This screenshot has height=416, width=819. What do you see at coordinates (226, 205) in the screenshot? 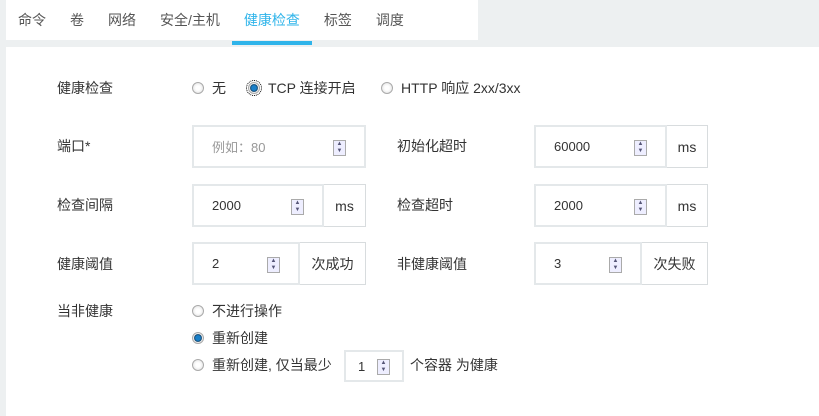
I see `interval-value: 2000` at bounding box center [226, 205].